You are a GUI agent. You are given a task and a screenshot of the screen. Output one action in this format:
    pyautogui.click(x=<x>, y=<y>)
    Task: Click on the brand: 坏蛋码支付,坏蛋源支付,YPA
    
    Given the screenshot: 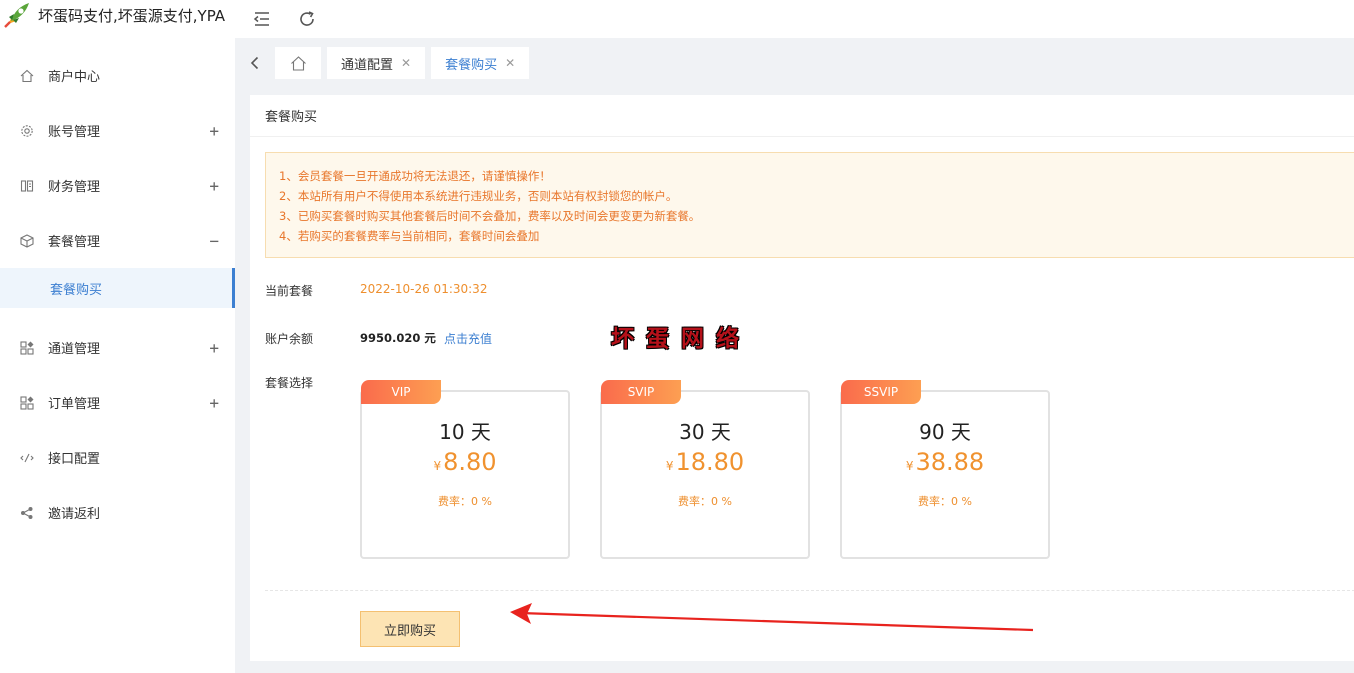 What is the action you would take?
    pyautogui.click(x=117, y=15)
    